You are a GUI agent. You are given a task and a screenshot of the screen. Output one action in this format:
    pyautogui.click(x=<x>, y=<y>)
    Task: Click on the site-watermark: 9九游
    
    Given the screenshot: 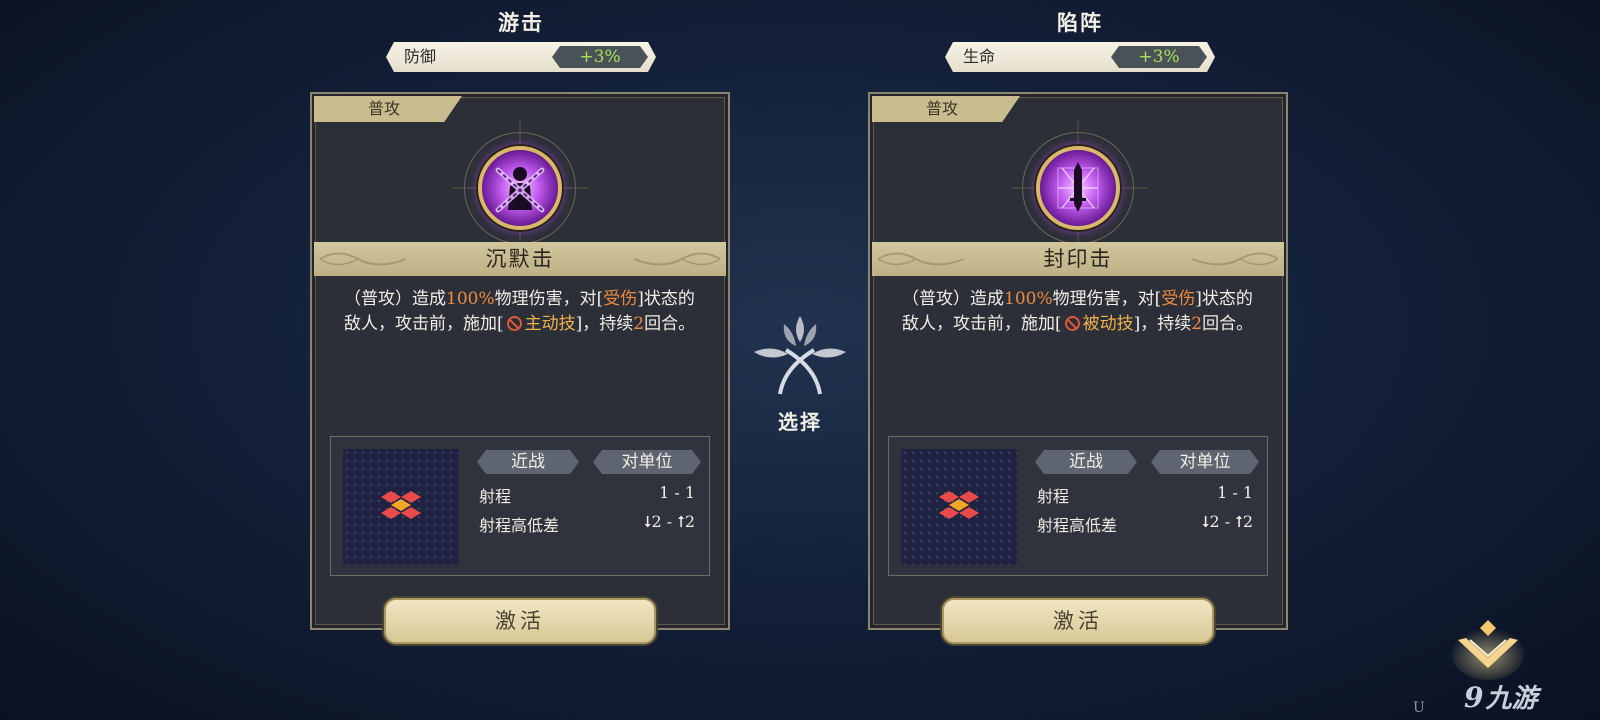 What is the action you would take?
    pyautogui.click(x=1501, y=696)
    